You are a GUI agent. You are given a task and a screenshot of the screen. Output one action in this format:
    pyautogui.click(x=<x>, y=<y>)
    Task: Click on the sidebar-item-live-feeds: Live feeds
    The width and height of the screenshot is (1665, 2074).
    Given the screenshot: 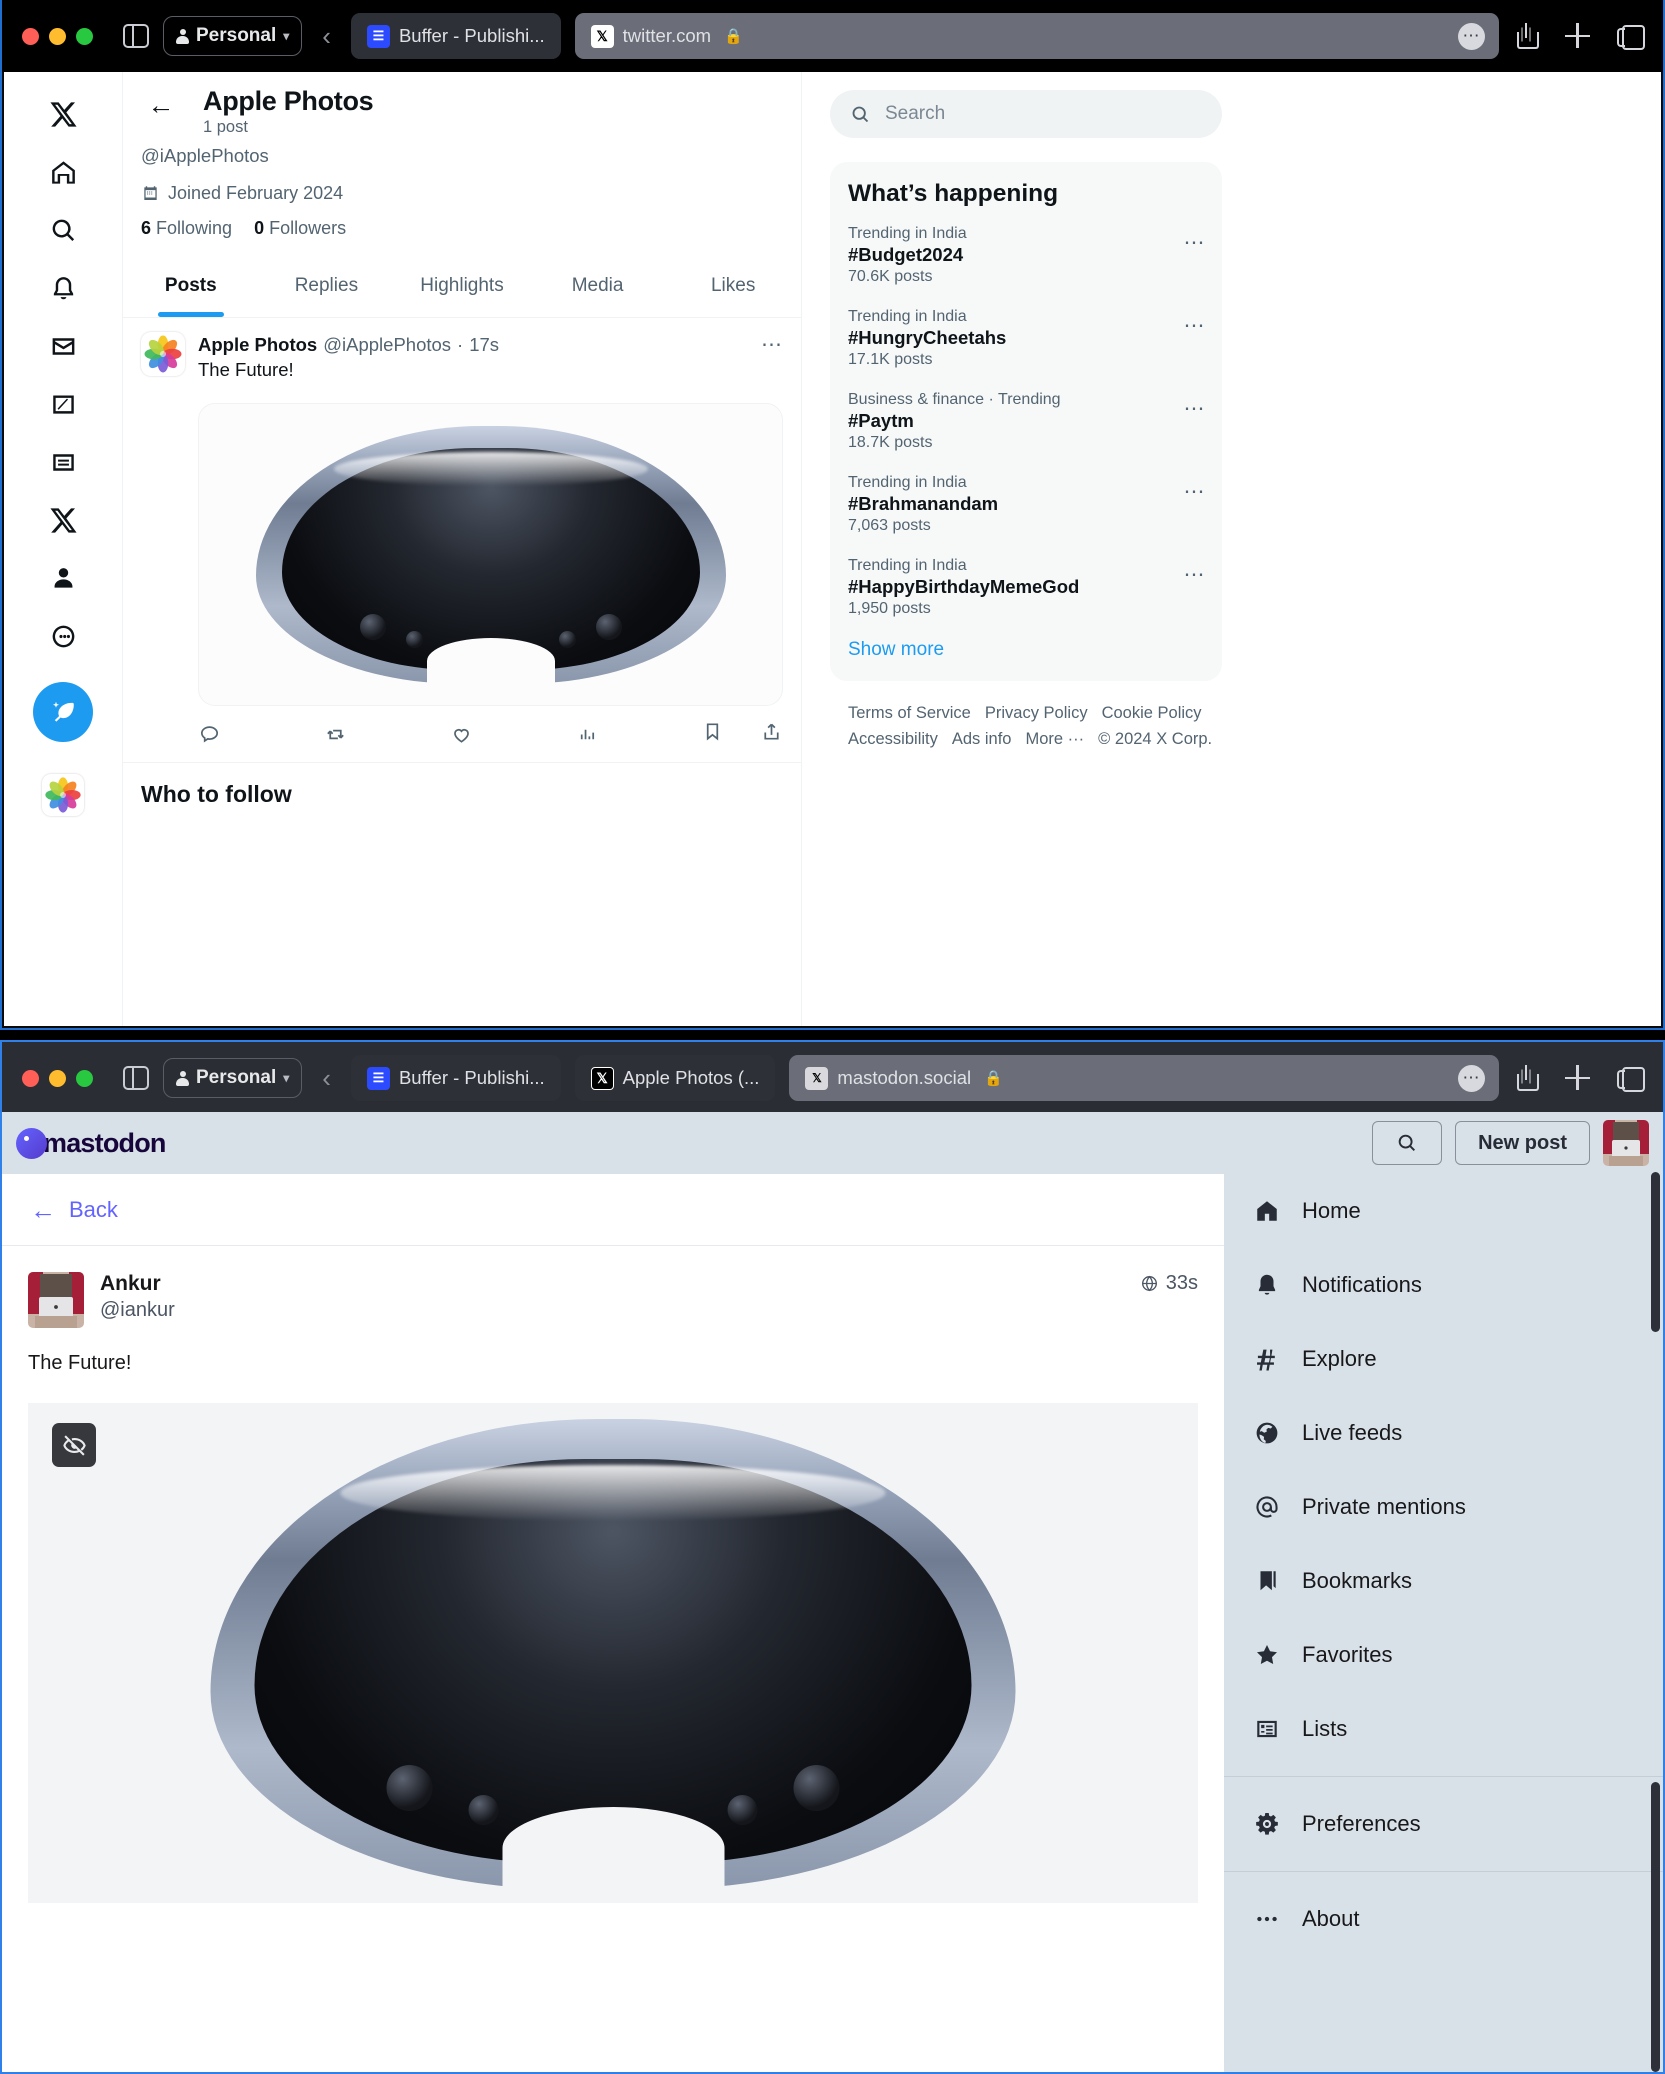 What is the action you would take?
    pyautogui.click(x=1443, y=1433)
    